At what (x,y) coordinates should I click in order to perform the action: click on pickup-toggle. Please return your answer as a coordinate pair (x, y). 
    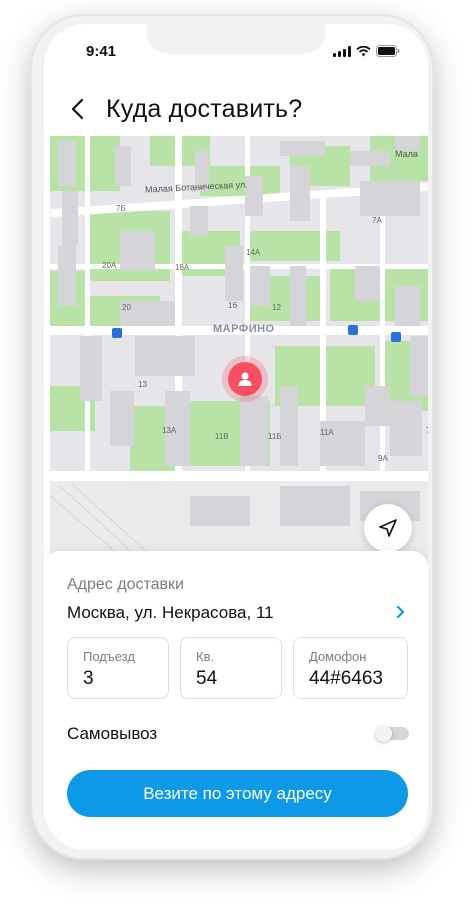
    Looking at the image, I should click on (392, 733).